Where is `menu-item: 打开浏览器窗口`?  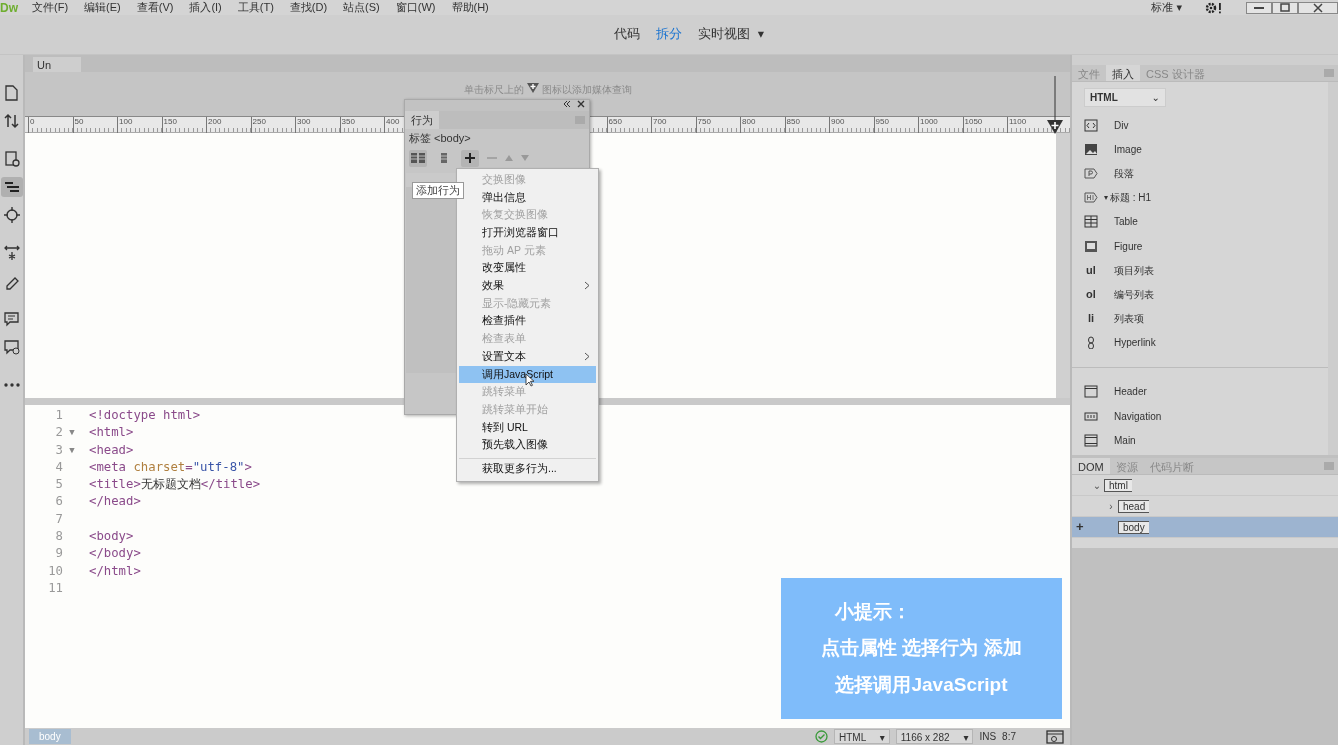
menu-item: 打开浏览器窗口 is located at coordinates (527, 233).